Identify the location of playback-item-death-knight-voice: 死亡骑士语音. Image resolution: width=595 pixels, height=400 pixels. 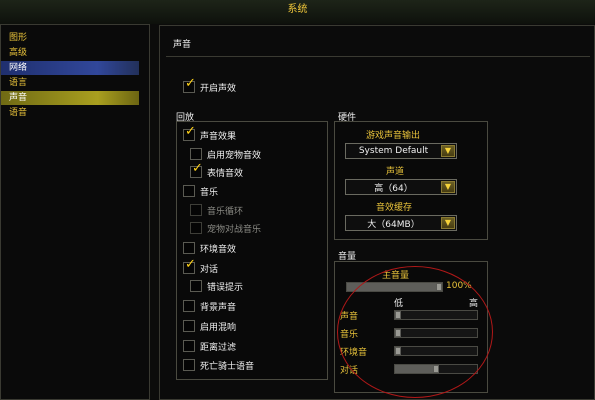
(218, 365).